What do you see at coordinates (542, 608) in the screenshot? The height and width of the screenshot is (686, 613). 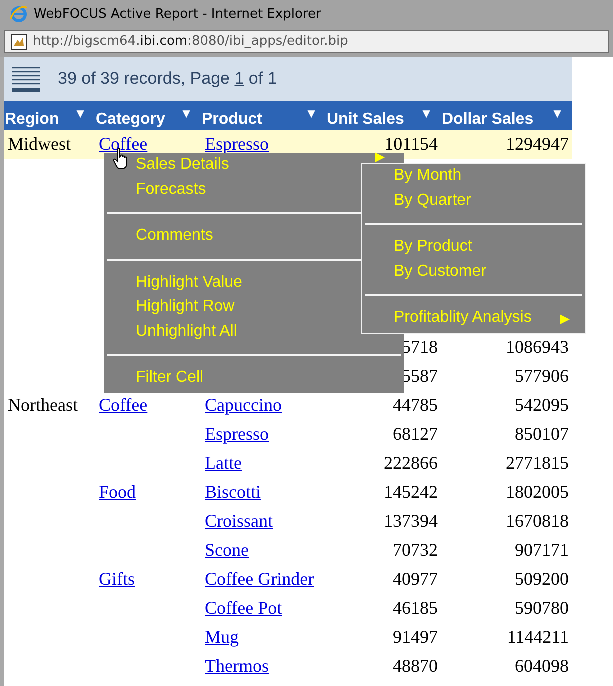 I see `table-cell-text: 590780` at bounding box center [542, 608].